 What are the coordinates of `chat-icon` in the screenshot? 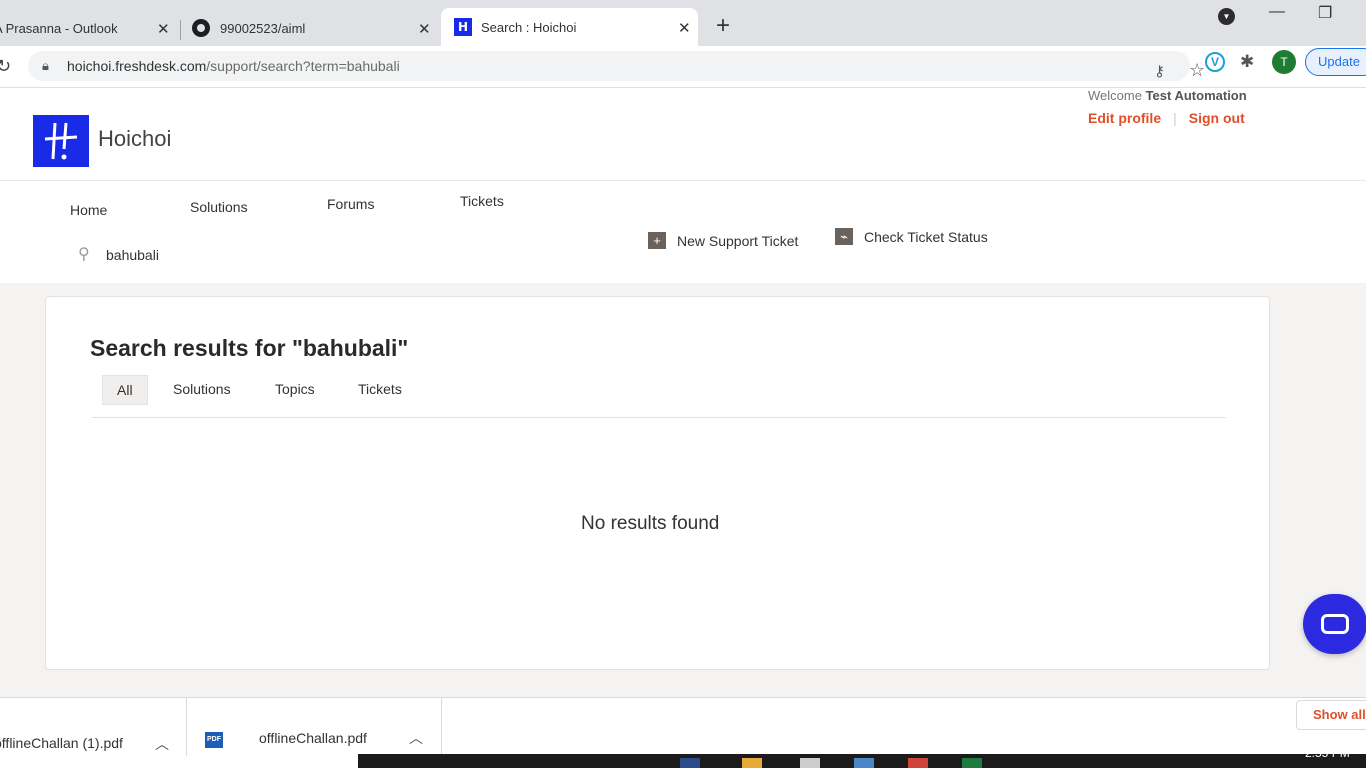 It's located at (1335, 624).